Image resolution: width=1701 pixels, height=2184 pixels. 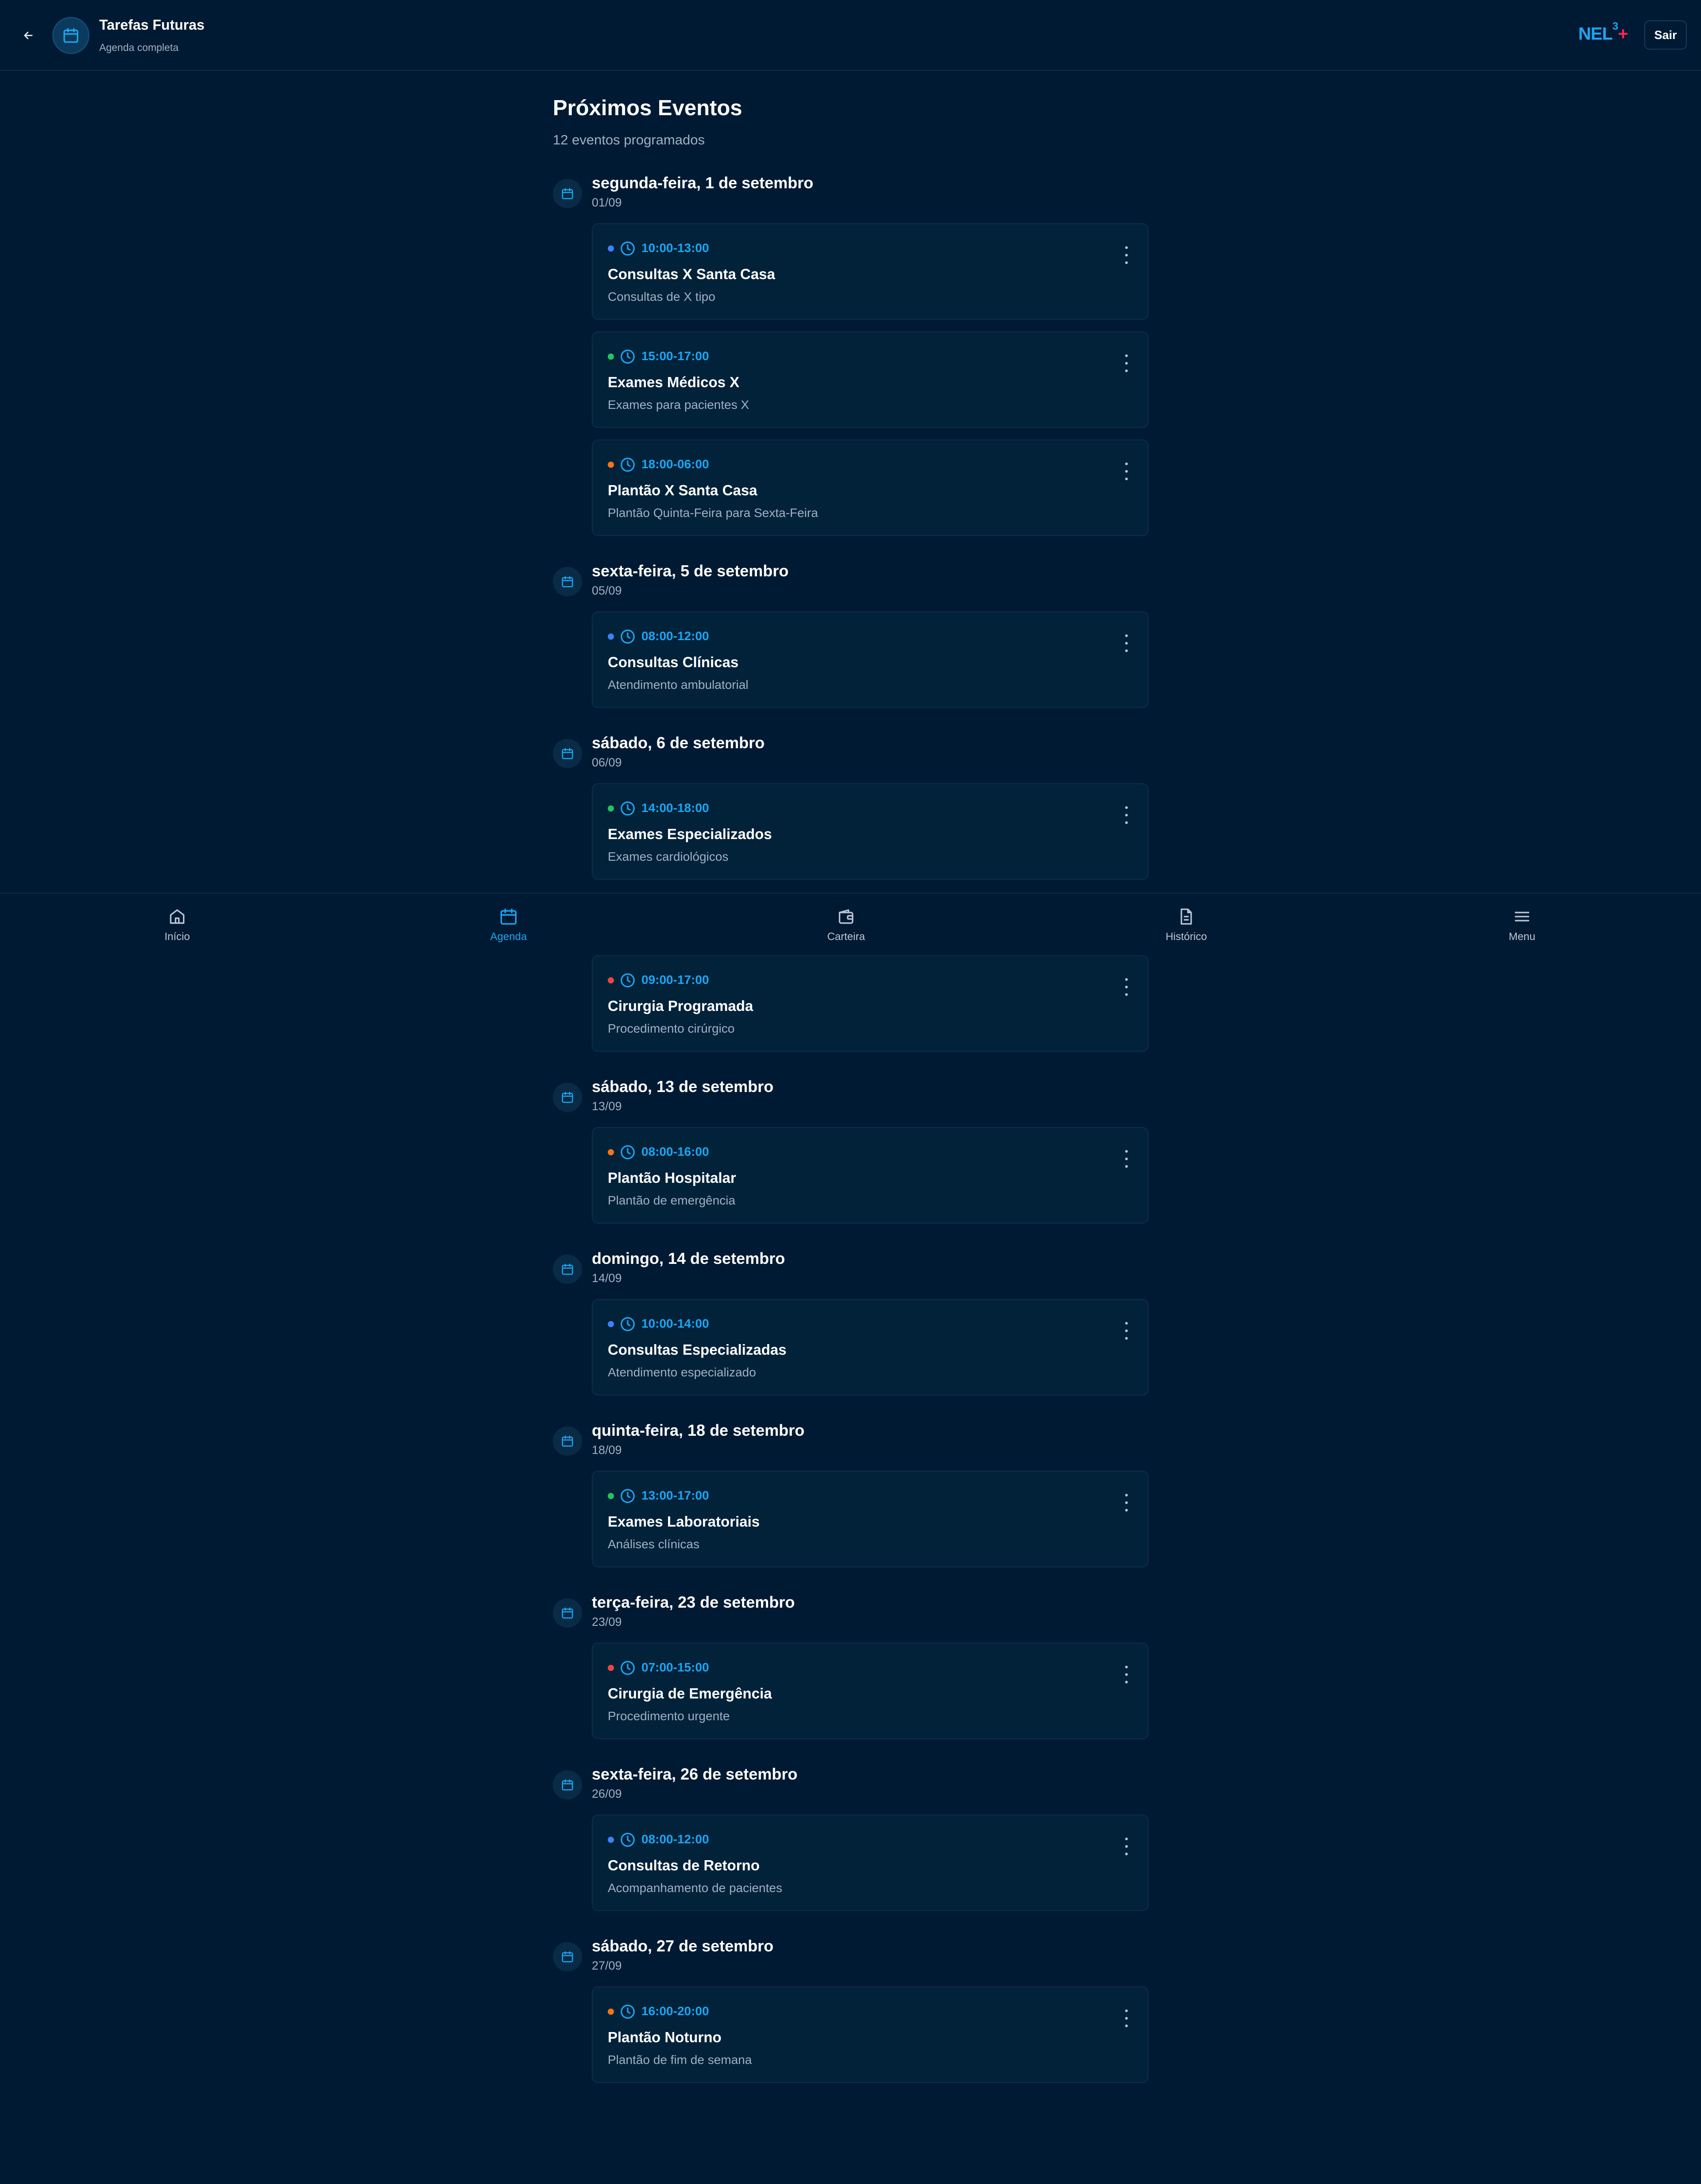 What do you see at coordinates (680, 2060) in the screenshot?
I see `event-description: Plantão de fim de semana` at bounding box center [680, 2060].